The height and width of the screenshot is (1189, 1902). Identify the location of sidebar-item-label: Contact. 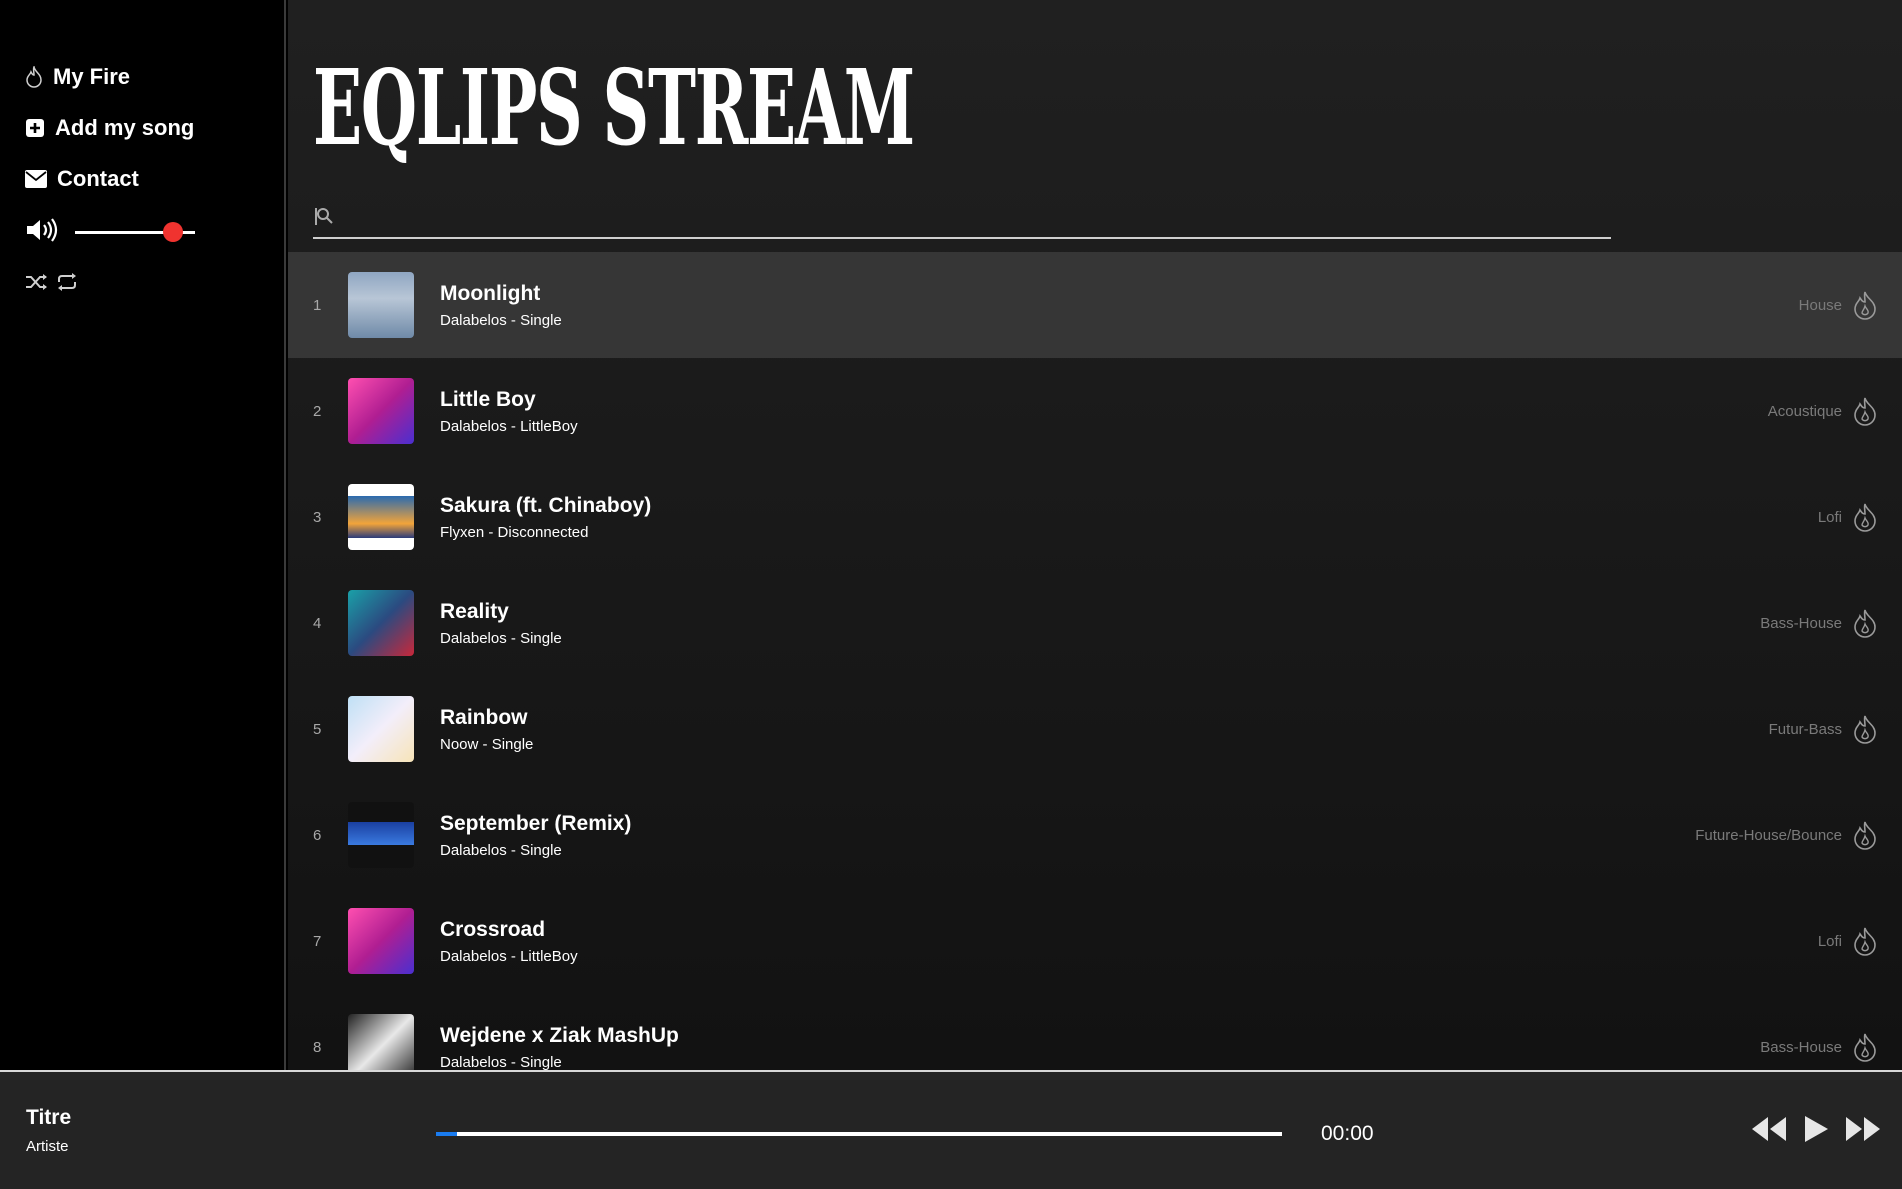
(98, 178).